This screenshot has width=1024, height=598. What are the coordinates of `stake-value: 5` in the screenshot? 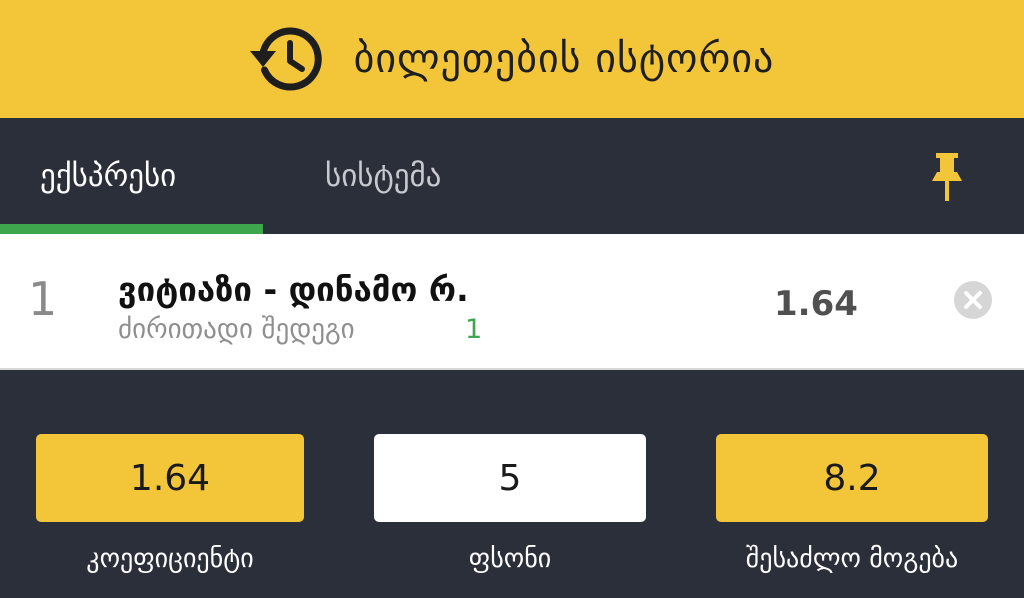 It's located at (510, 478).